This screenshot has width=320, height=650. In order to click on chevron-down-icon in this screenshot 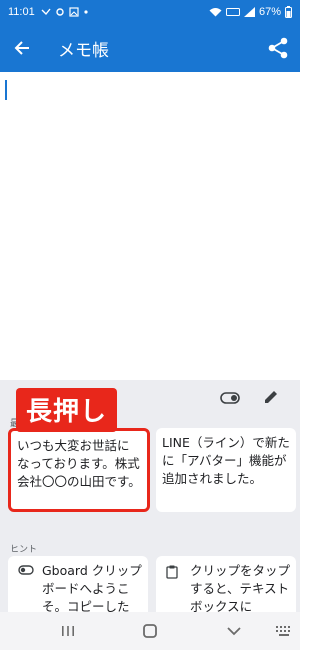, I will do `click(234, 631)`.